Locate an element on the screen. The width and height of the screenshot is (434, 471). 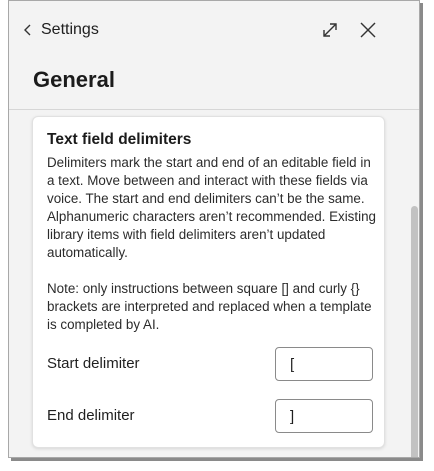
page-title: General is located at coordinates (74, 79).